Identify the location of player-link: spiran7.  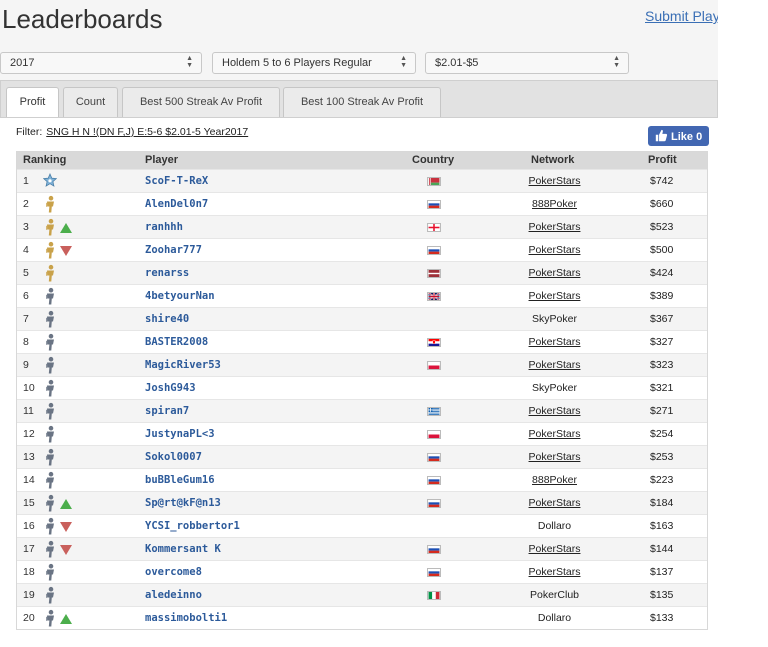
(167, 411).